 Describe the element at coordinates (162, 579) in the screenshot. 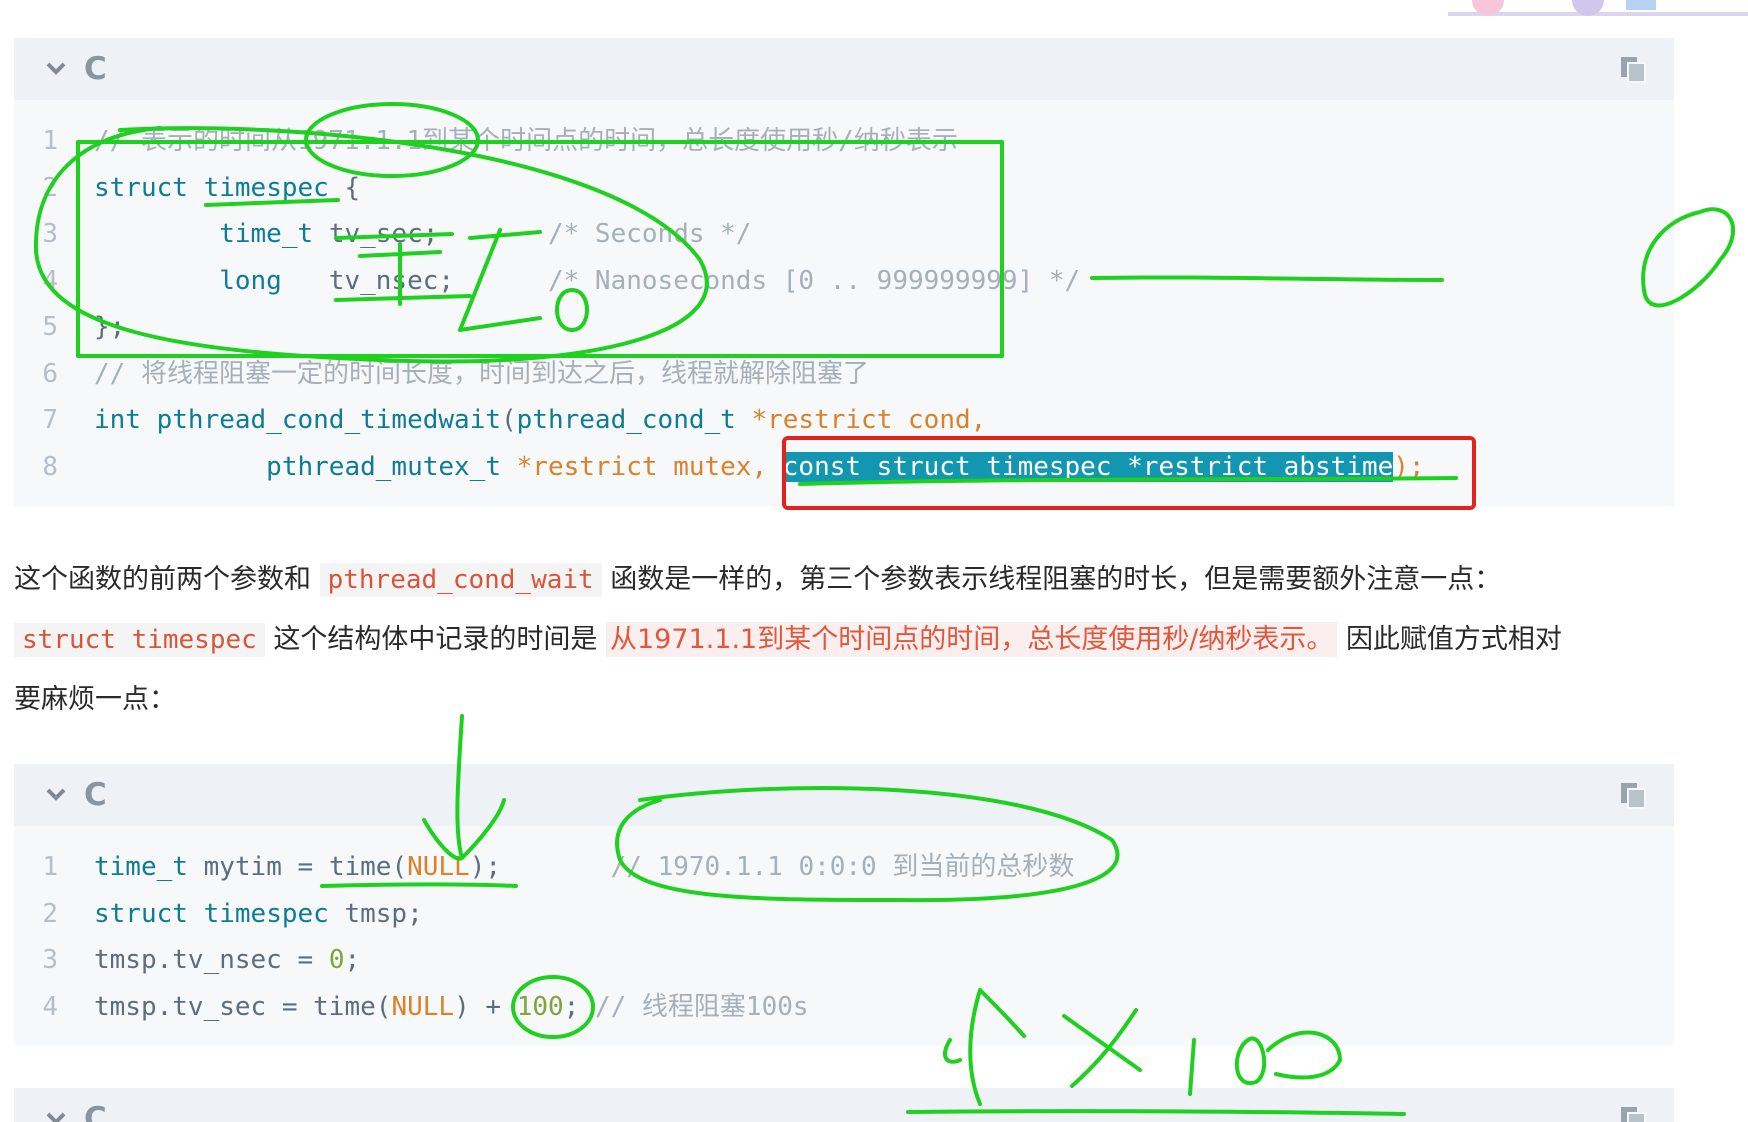

I see `prose-text: 这个函数的前两个参数和` at that location.